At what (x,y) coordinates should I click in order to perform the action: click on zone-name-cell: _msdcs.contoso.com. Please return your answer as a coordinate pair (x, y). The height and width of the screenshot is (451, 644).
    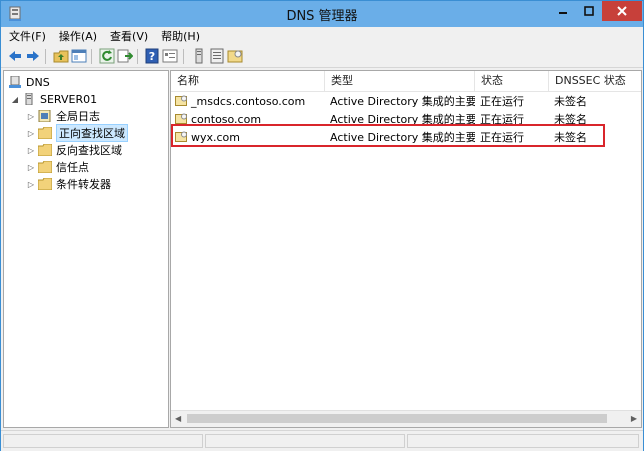
    Looking at the image, I should click on (250, 102).